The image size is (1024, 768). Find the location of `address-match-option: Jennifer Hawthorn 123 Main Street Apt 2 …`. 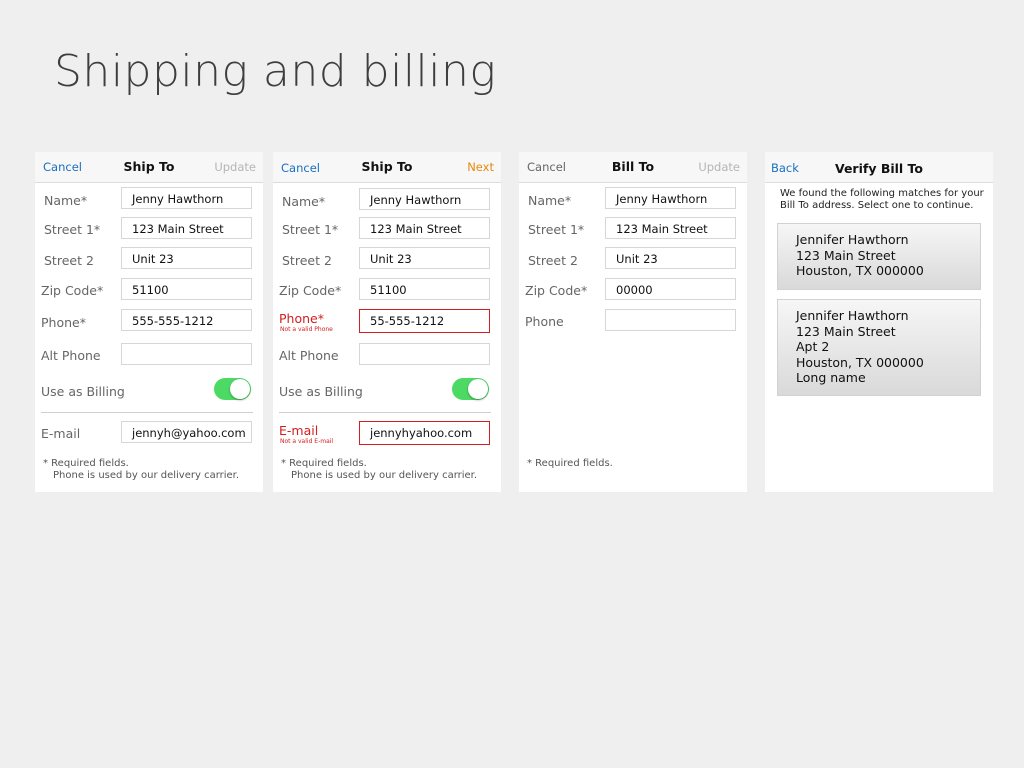

address-match-option: Jennifer Hawthorn 123 Main Street Apt 2 … is located at coordinates (879, 347).